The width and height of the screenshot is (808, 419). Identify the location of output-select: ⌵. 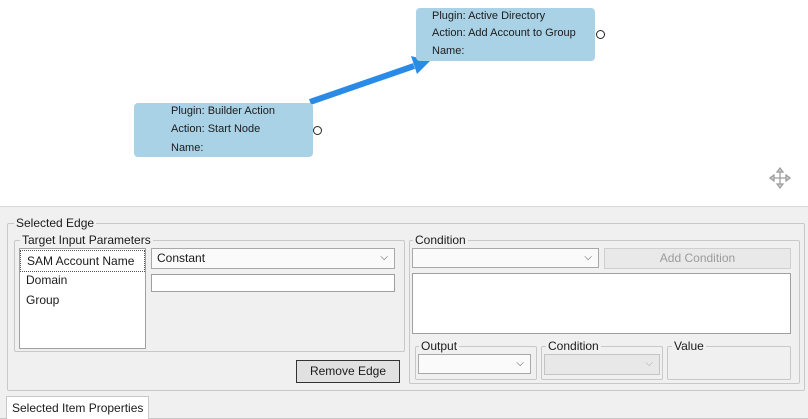
(474, 364).